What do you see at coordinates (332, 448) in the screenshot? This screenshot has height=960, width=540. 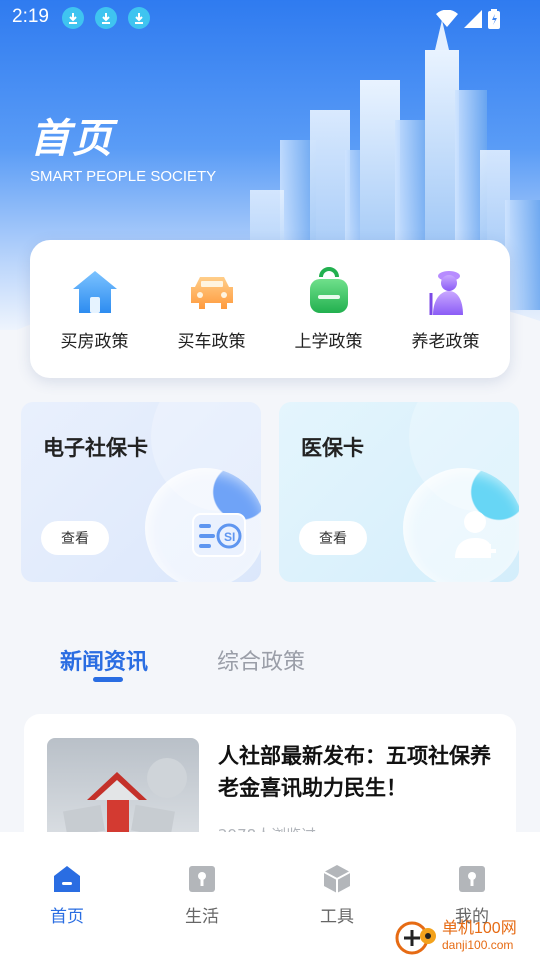 I see `card-title: 医保卡` at bounding box center [332, 448].